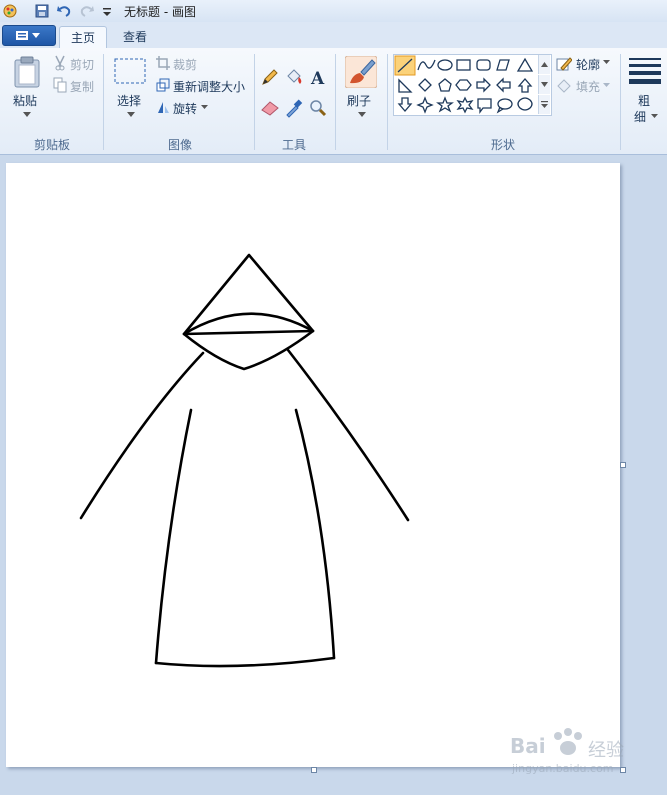  Describe the element at coordinates (163, 63) in the screenshot. I see `crop-icon` at that location.